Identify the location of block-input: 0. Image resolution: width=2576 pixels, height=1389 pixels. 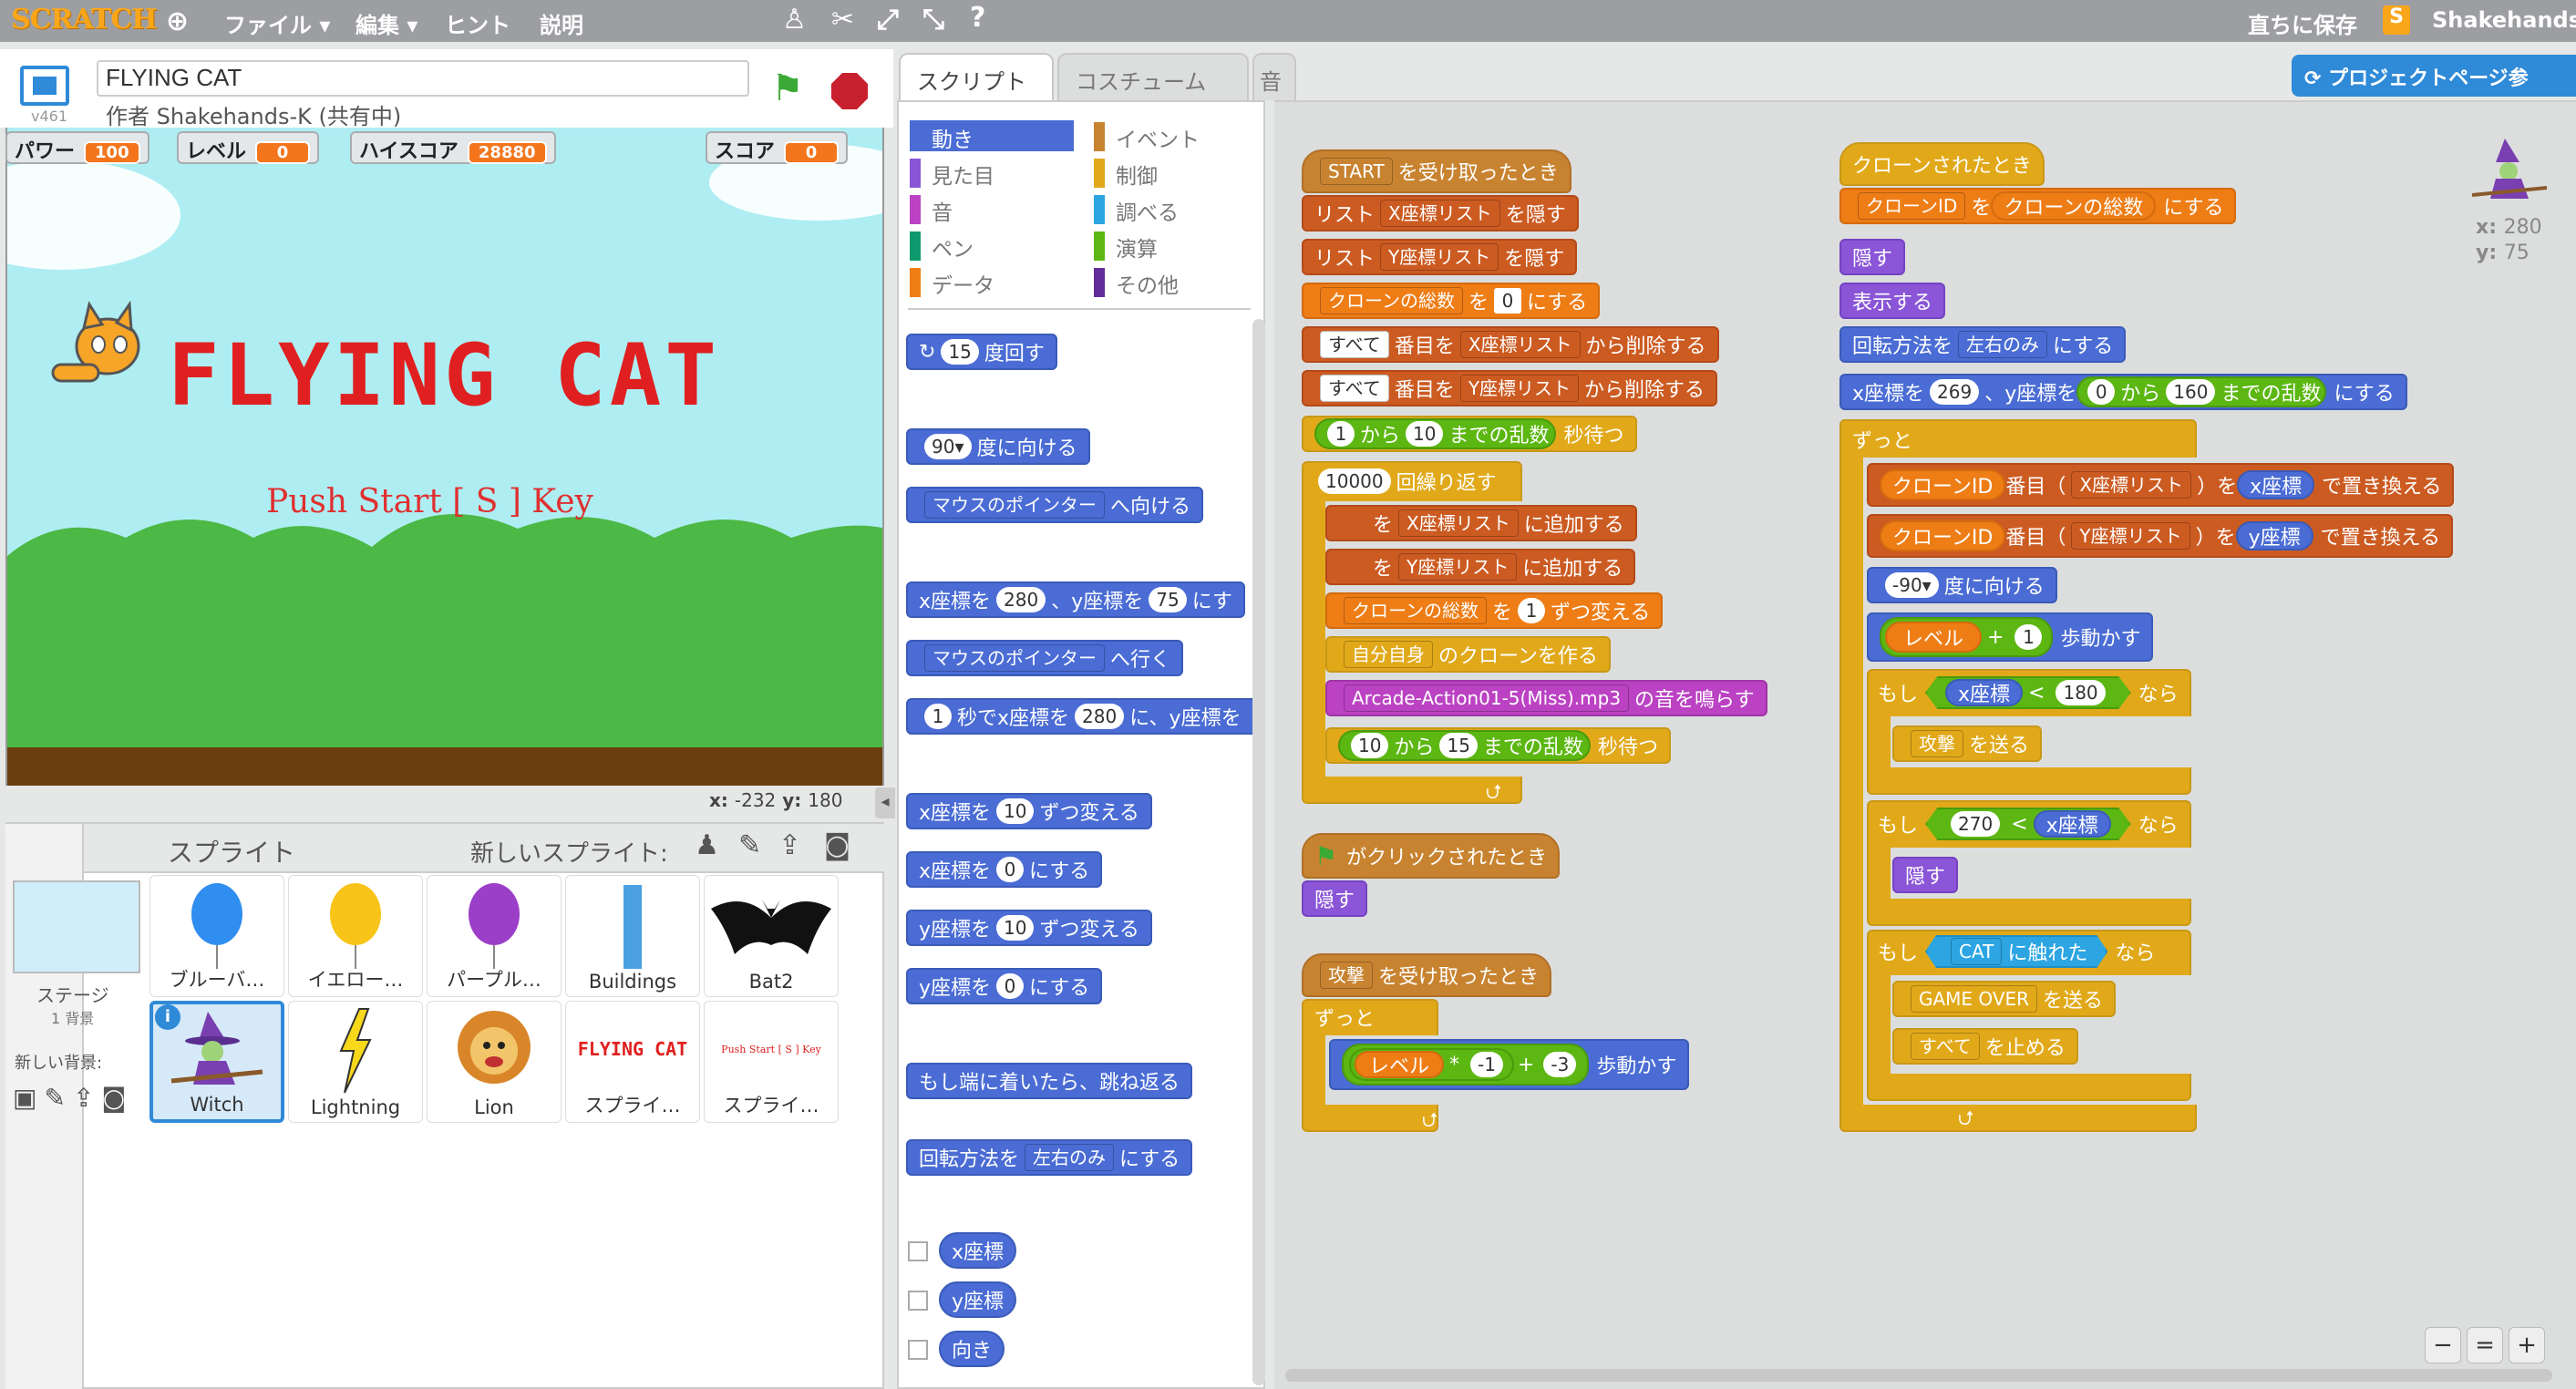
(1010, 986).